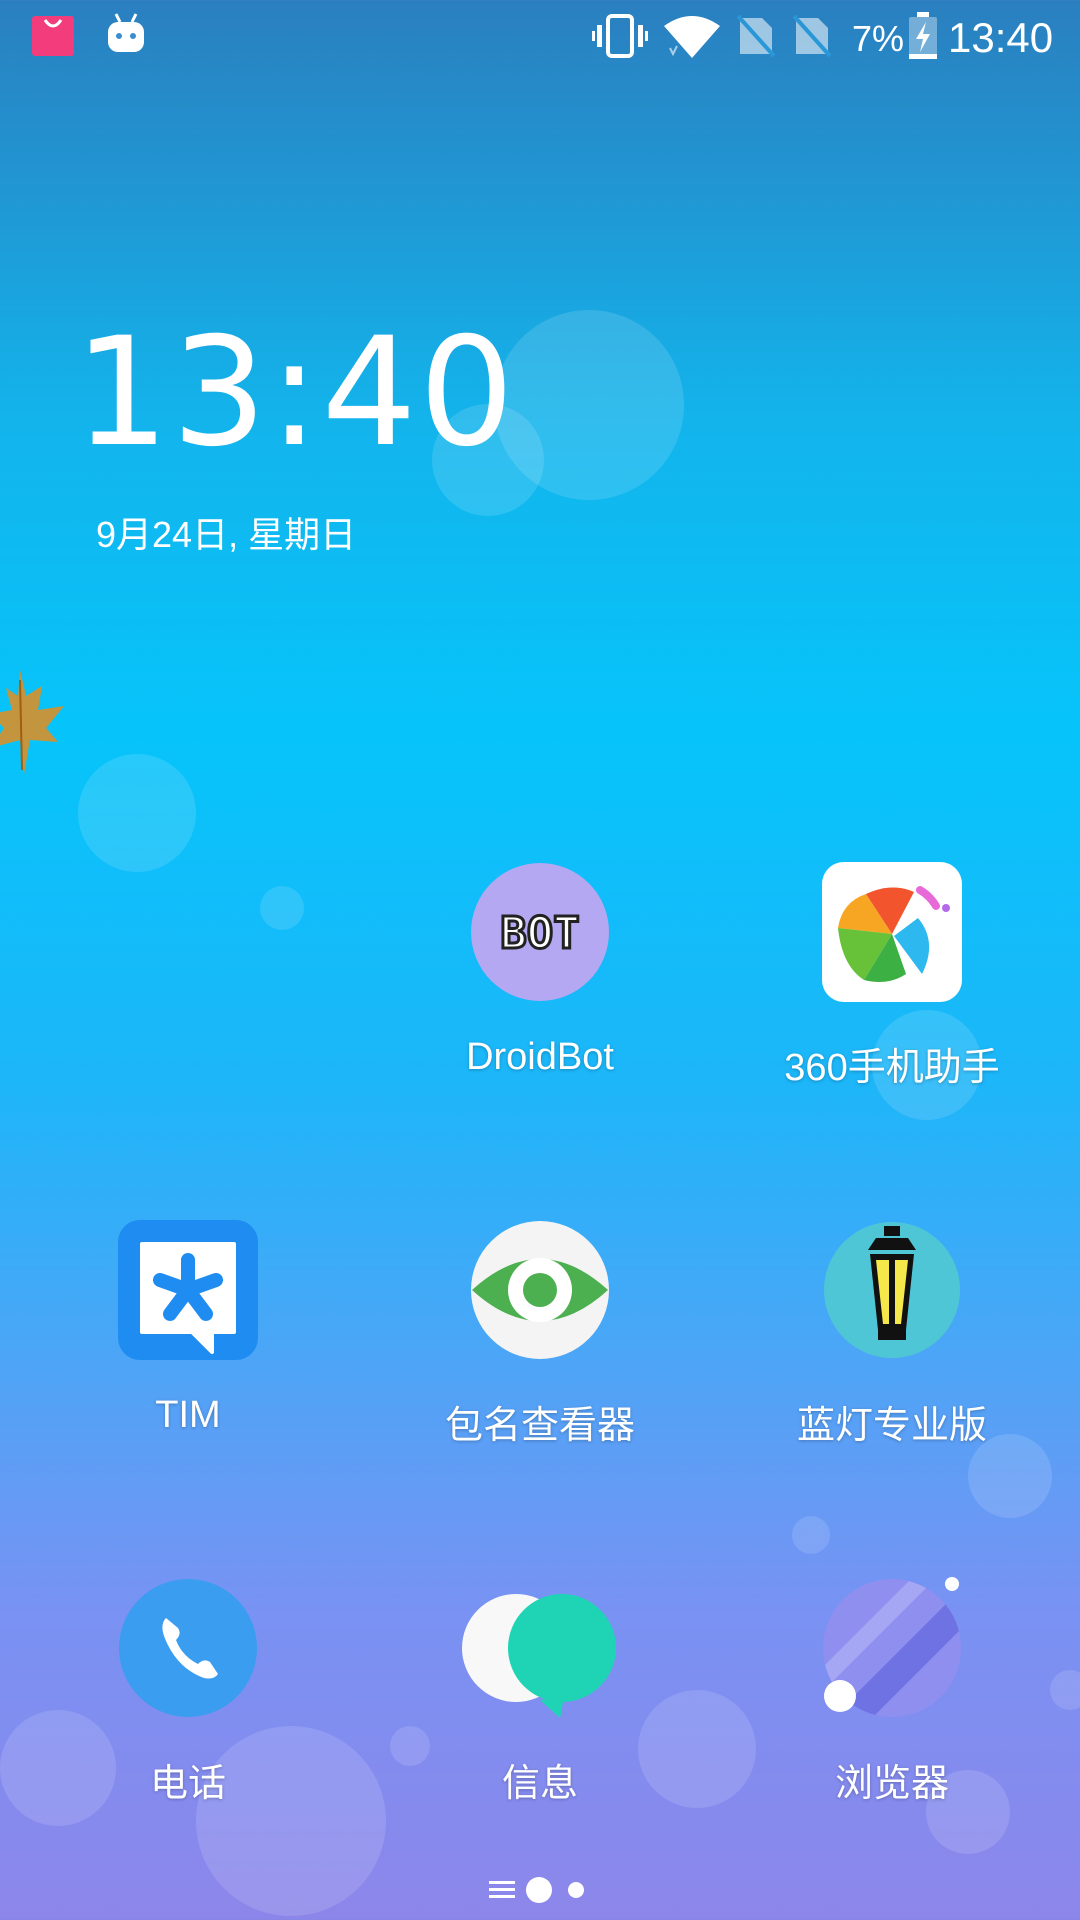 This screenshot has width=1080, height=1920. I want to click on 360-assistant-icon, so click(892, 932).